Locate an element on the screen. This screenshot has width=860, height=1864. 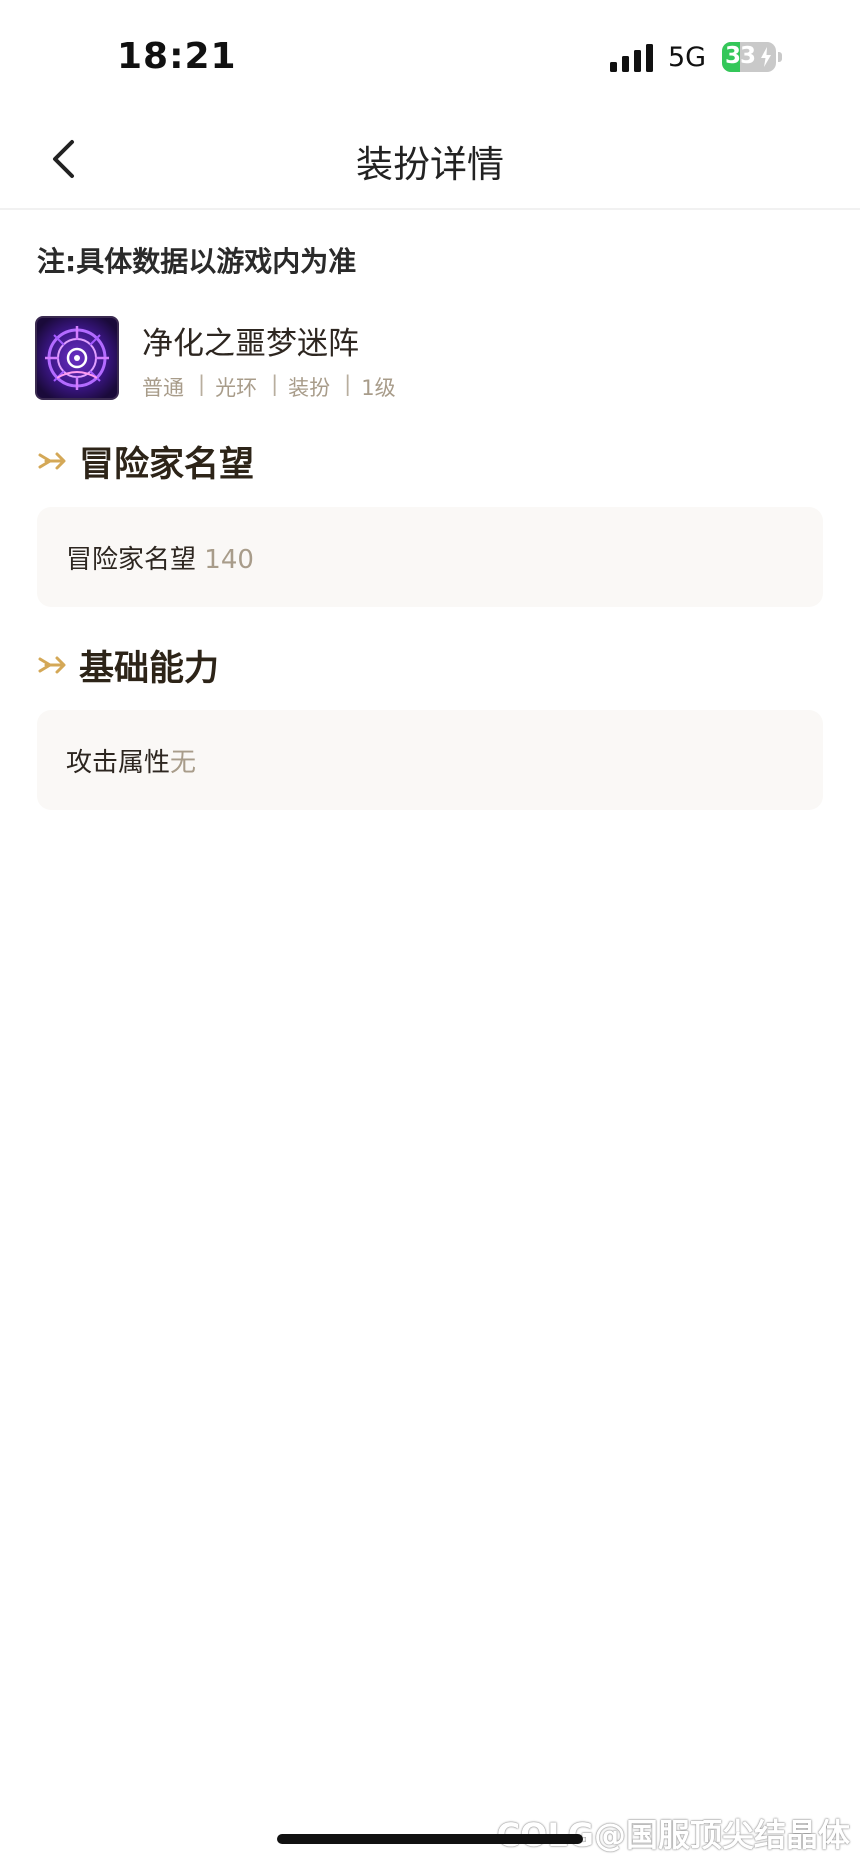
attack-attribute-row: 攻击属性无 is located at coordinates (131, 760).